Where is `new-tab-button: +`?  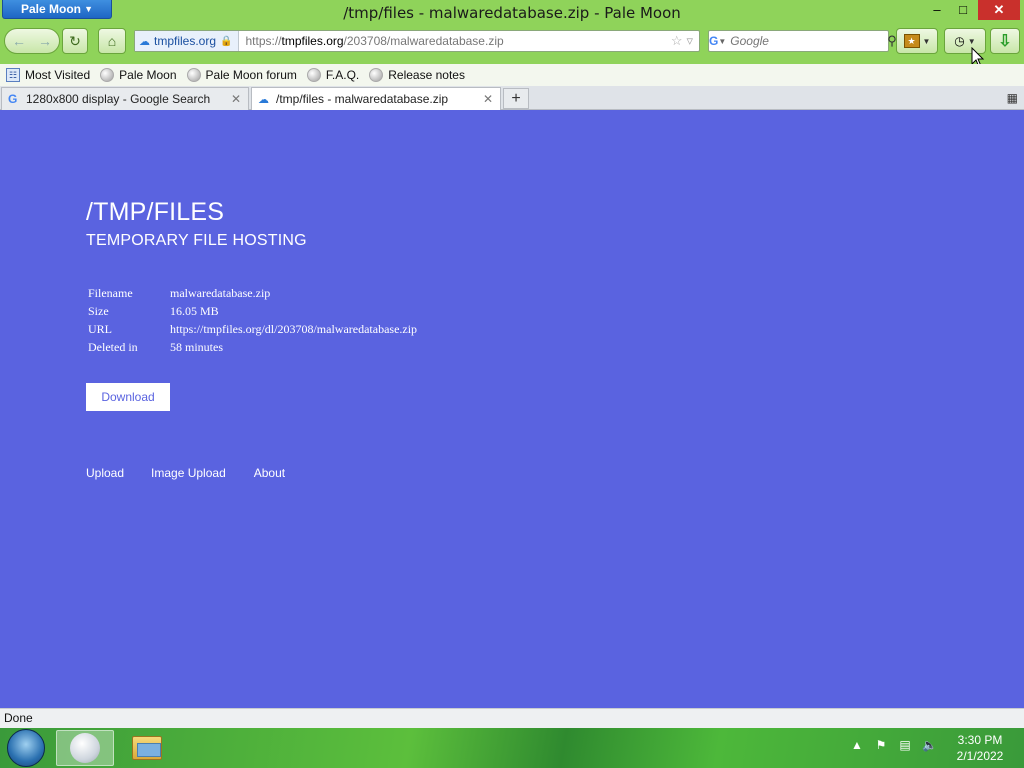 new-tab-button: + is located at coordinates (516, 98).